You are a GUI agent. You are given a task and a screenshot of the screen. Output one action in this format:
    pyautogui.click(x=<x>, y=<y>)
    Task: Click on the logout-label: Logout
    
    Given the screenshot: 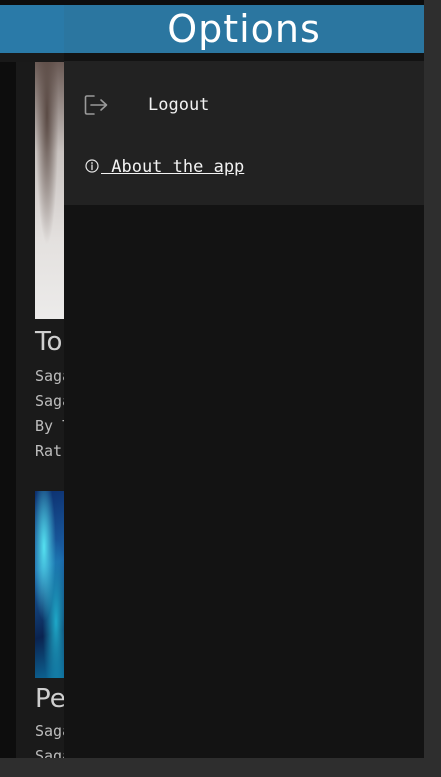 What is the action you would take?
    pyautogui.click(x=179, y=105)
    